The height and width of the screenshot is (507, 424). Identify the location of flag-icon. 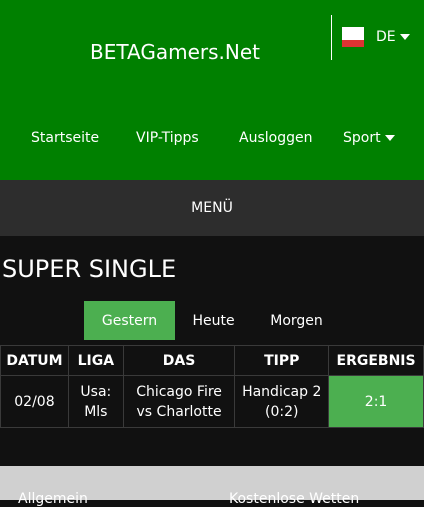
(353, 37).